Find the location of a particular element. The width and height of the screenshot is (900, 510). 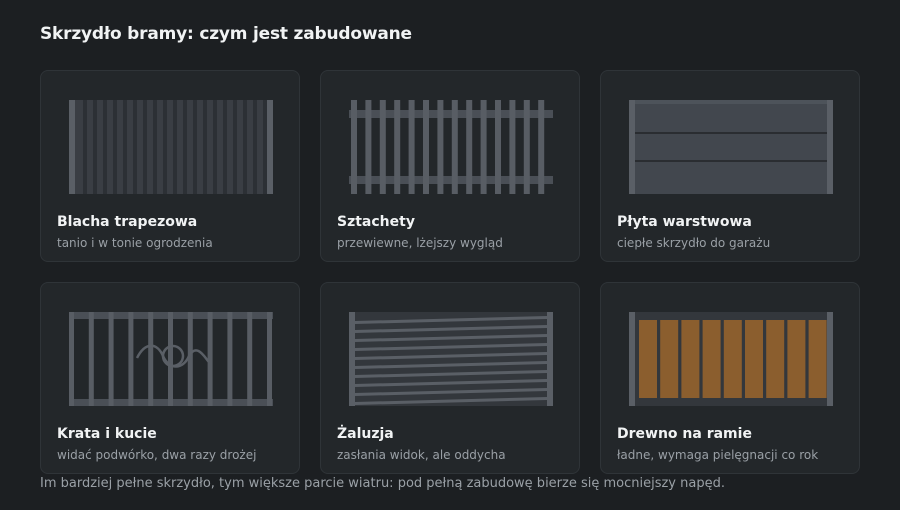

card-description: widać podwórko, dwa razy drożej is located at coordinates (157, 455).